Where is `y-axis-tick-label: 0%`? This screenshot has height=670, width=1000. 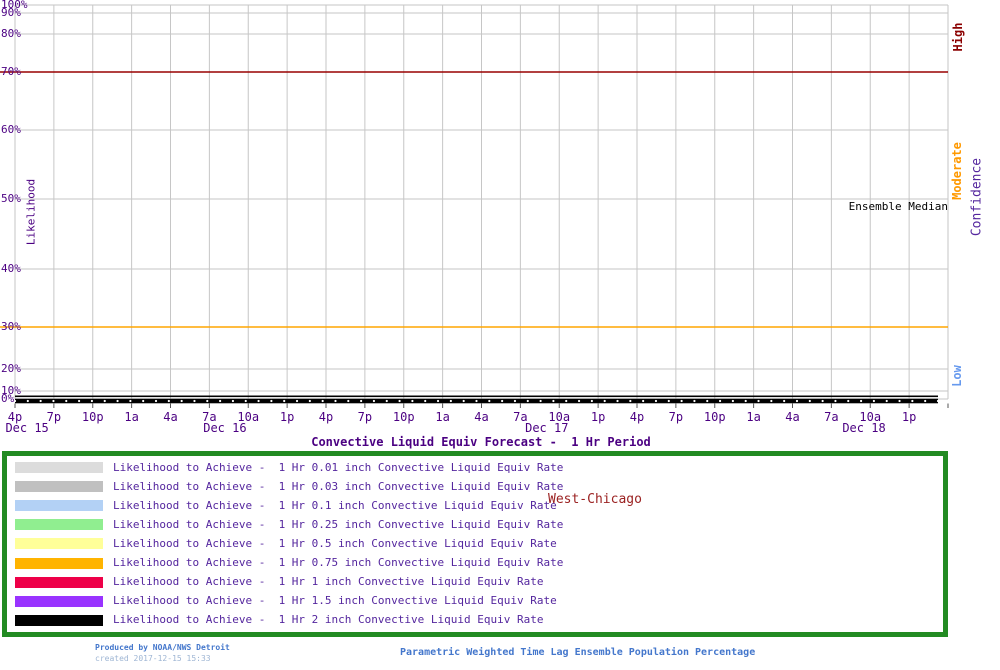 y-axis-tick-label: 0% is located at coordinates (8, 398).